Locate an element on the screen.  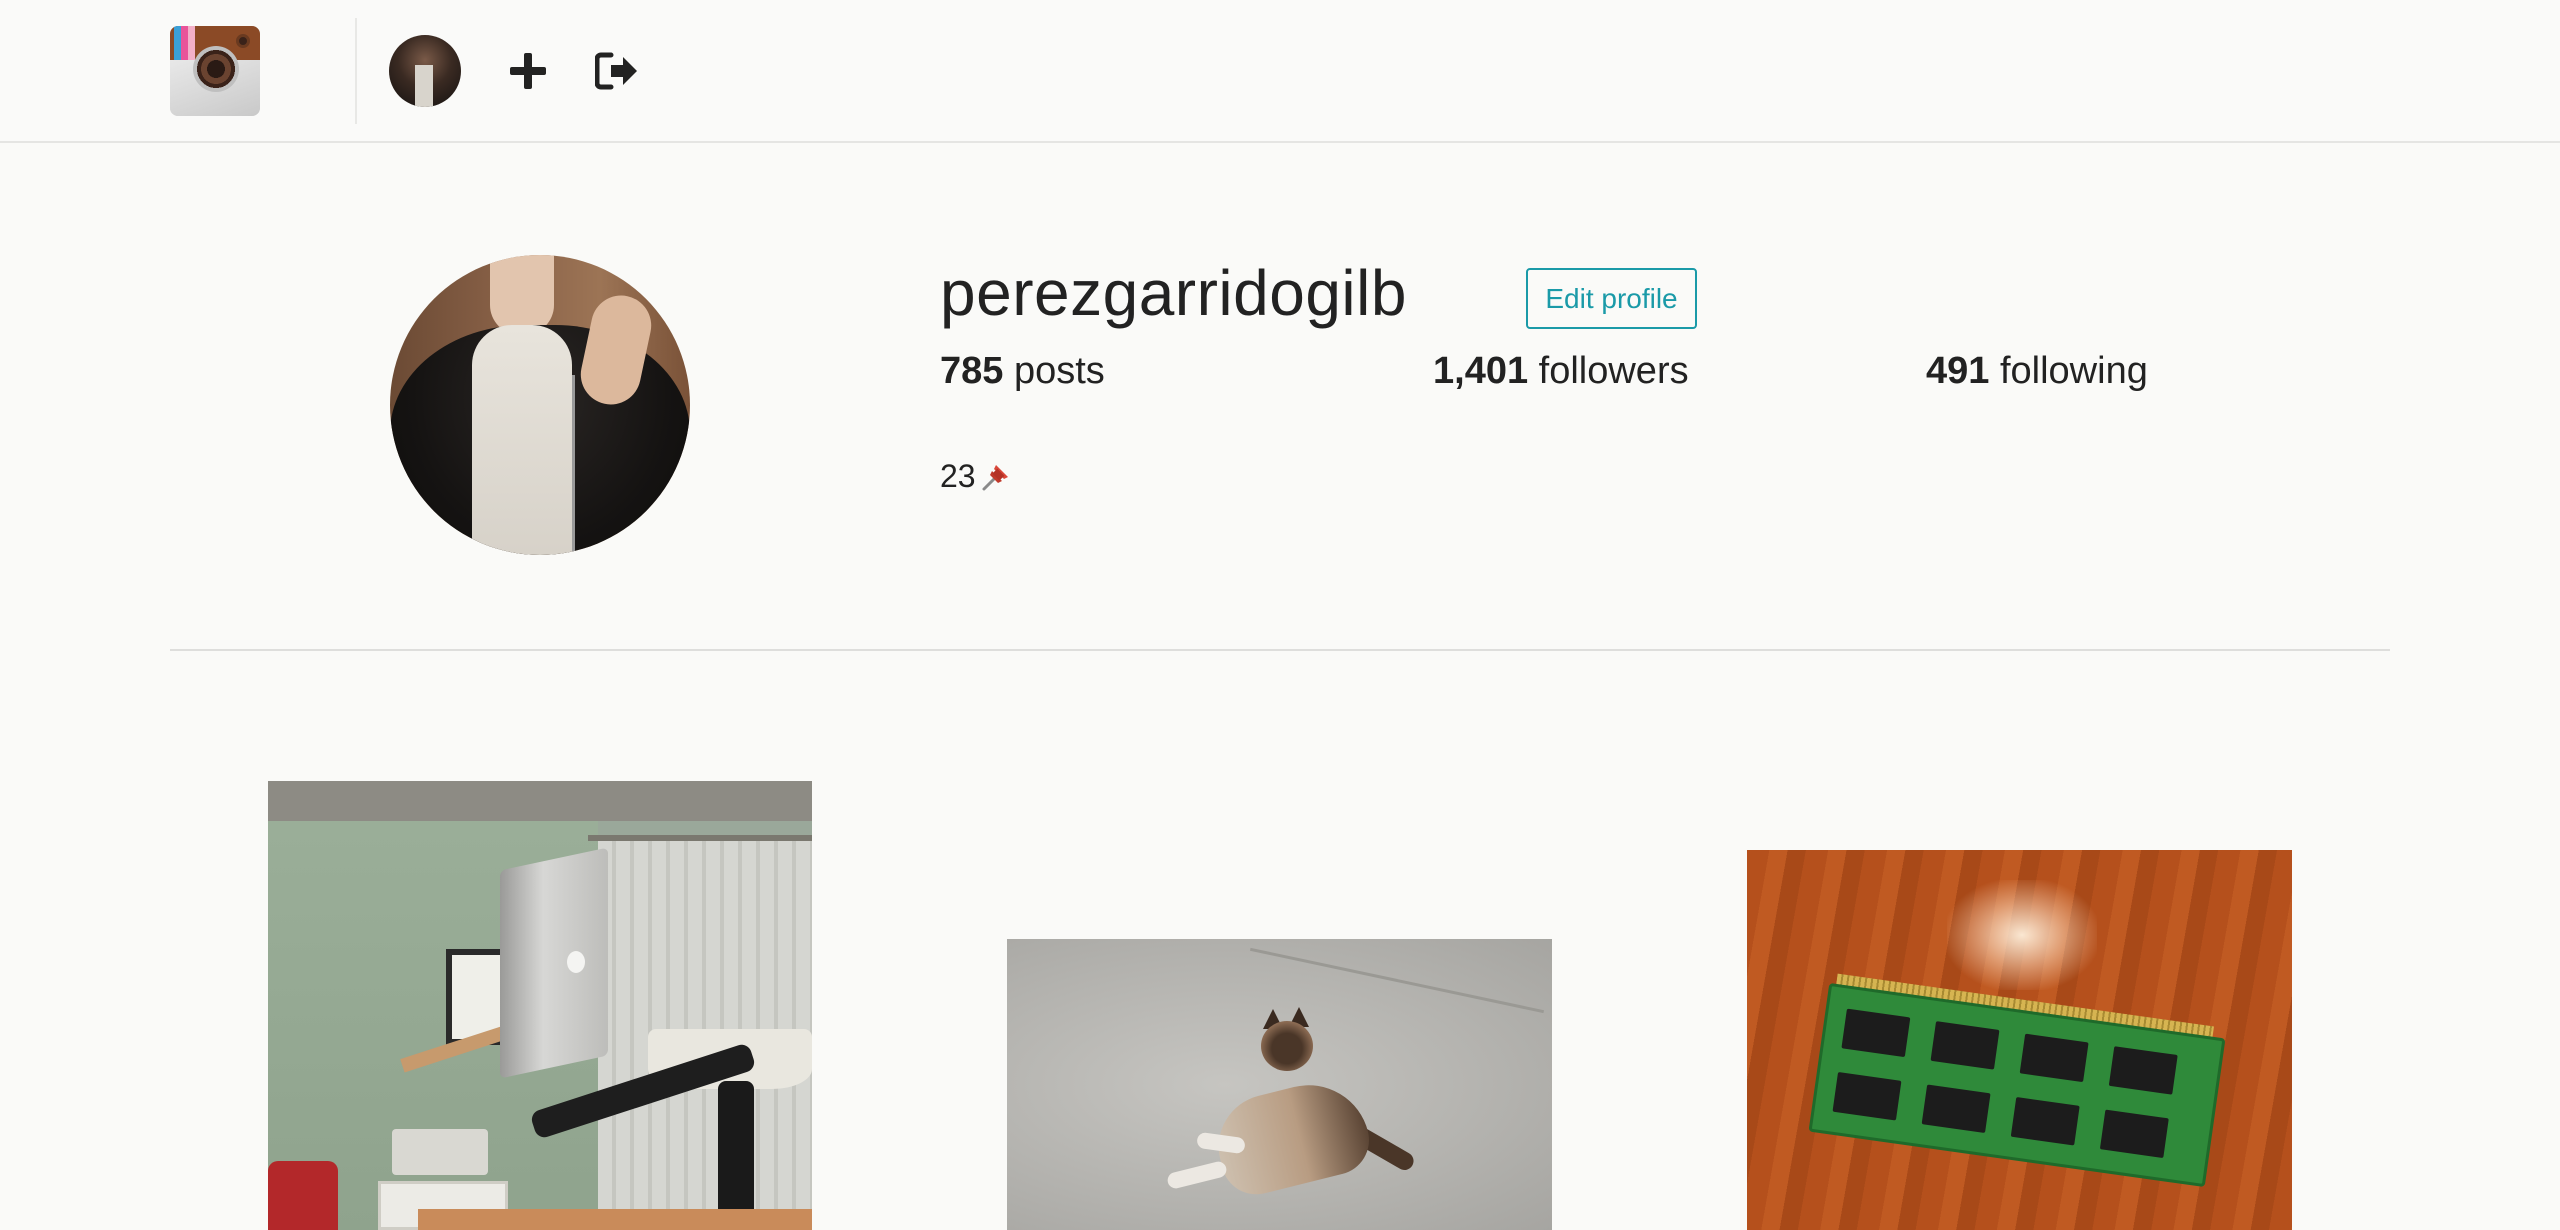
followers-label: followers is located at coordinates (1613, 371).